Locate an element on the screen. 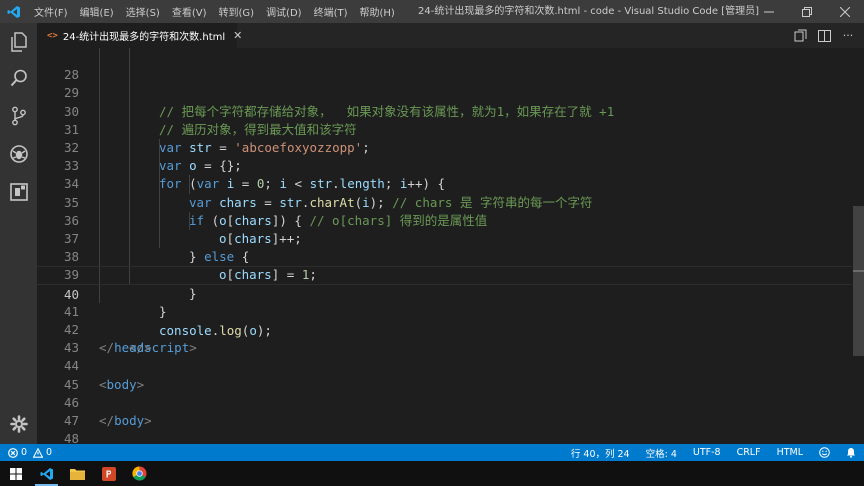  code-line-41: 41 </script> is located at coordinates (444, 319).